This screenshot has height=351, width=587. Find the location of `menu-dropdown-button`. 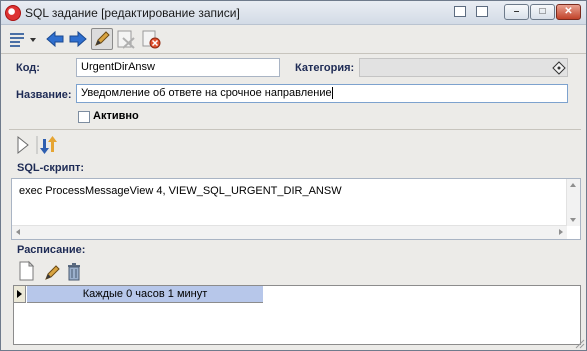

menu-dropdown-button is located at coordinates (22, 39).